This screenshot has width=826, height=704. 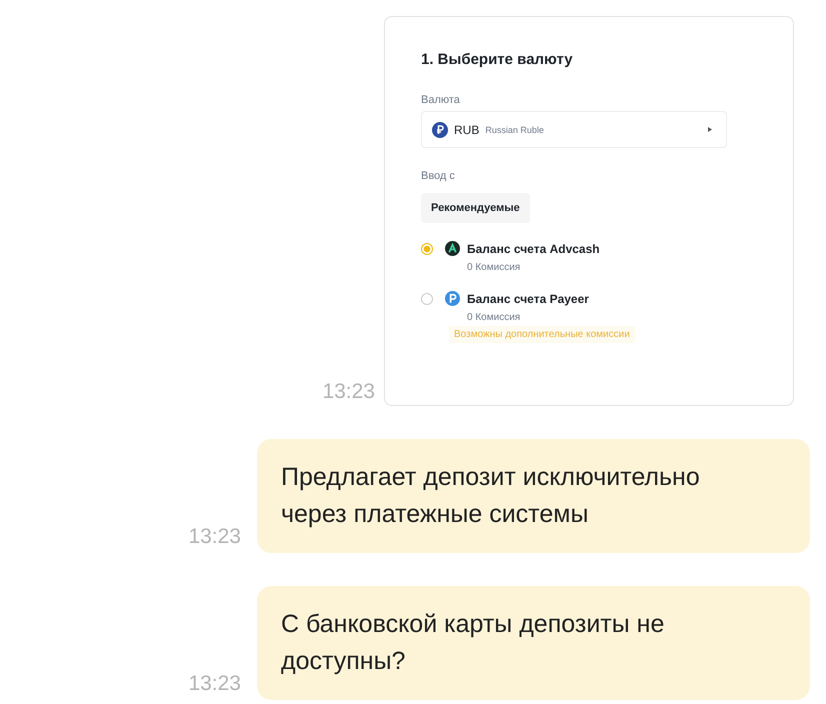 What do you see at coordinates (452, 248) in the screenshot?
I see `letter-a-logo-icon` at bounding box center [452, 248].